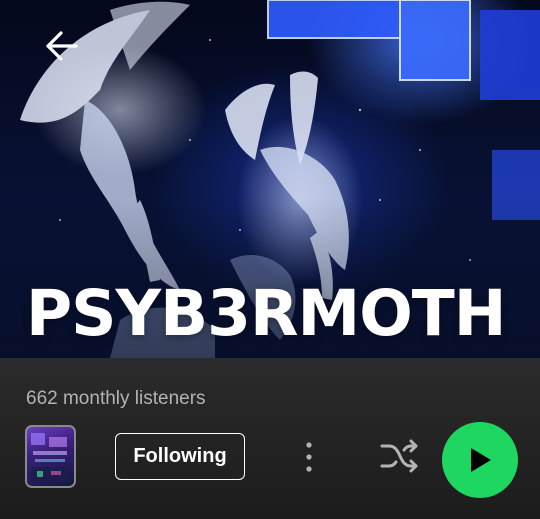 Image resolution: width=540 pixels, height=519 pixels. I want to click on more-vertical-icon, so click(309, 457).